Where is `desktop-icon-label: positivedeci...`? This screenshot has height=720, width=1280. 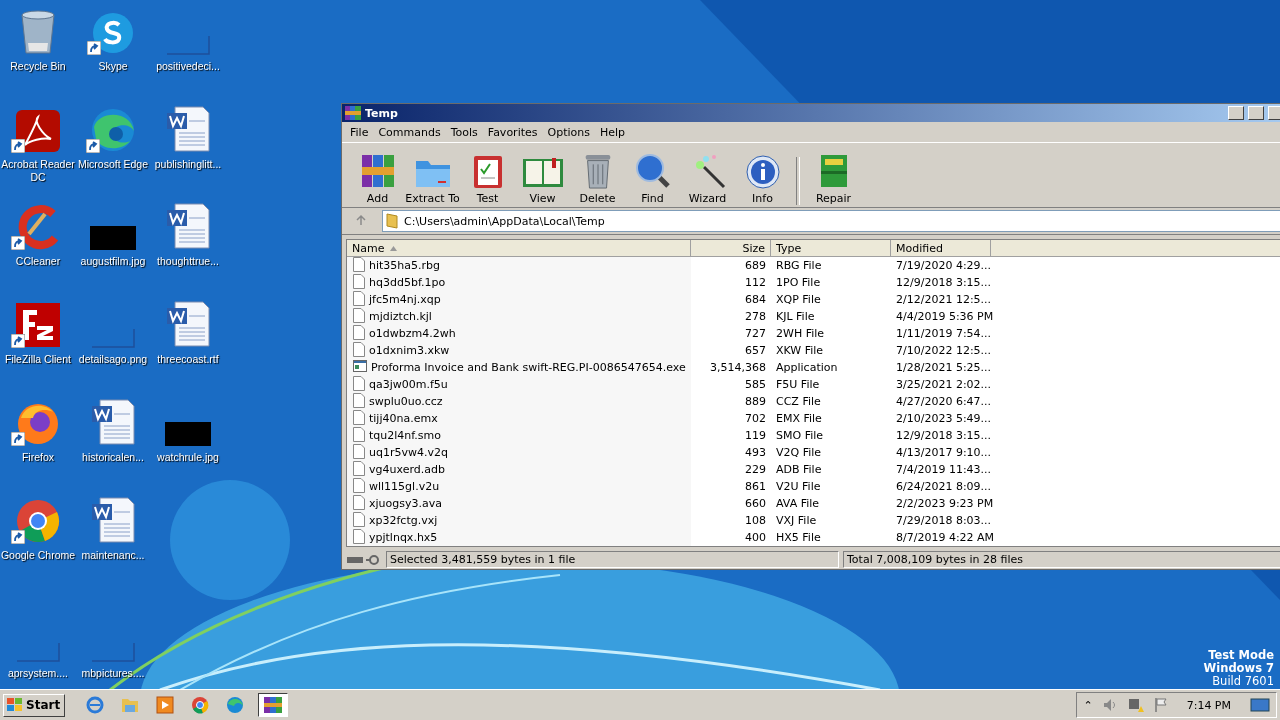 desktop-icon-label: positivedeci... is located at coordinates (188, 66).